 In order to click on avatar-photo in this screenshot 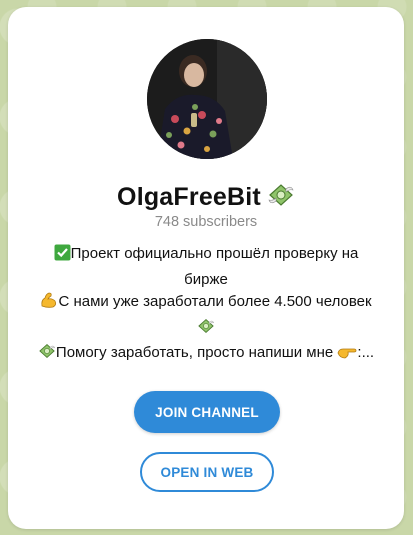, I will do `click(207, 99)`.